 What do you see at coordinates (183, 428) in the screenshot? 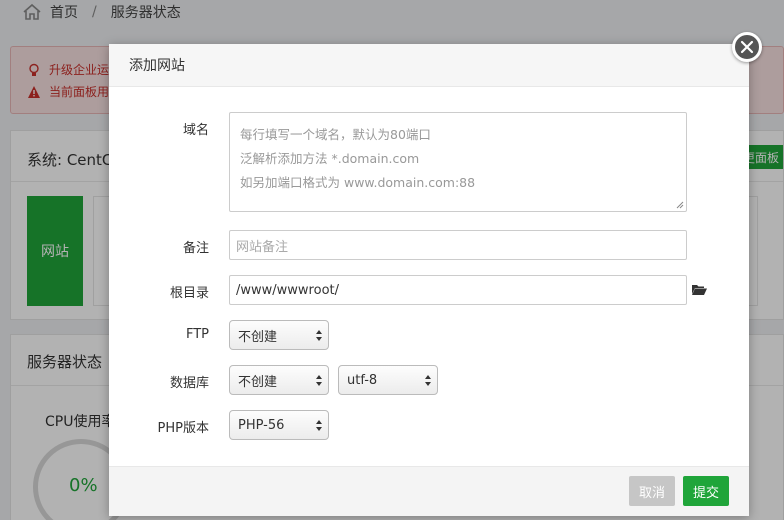
I see `php-version-label: PHP版本` at bounding box center [183, 428].